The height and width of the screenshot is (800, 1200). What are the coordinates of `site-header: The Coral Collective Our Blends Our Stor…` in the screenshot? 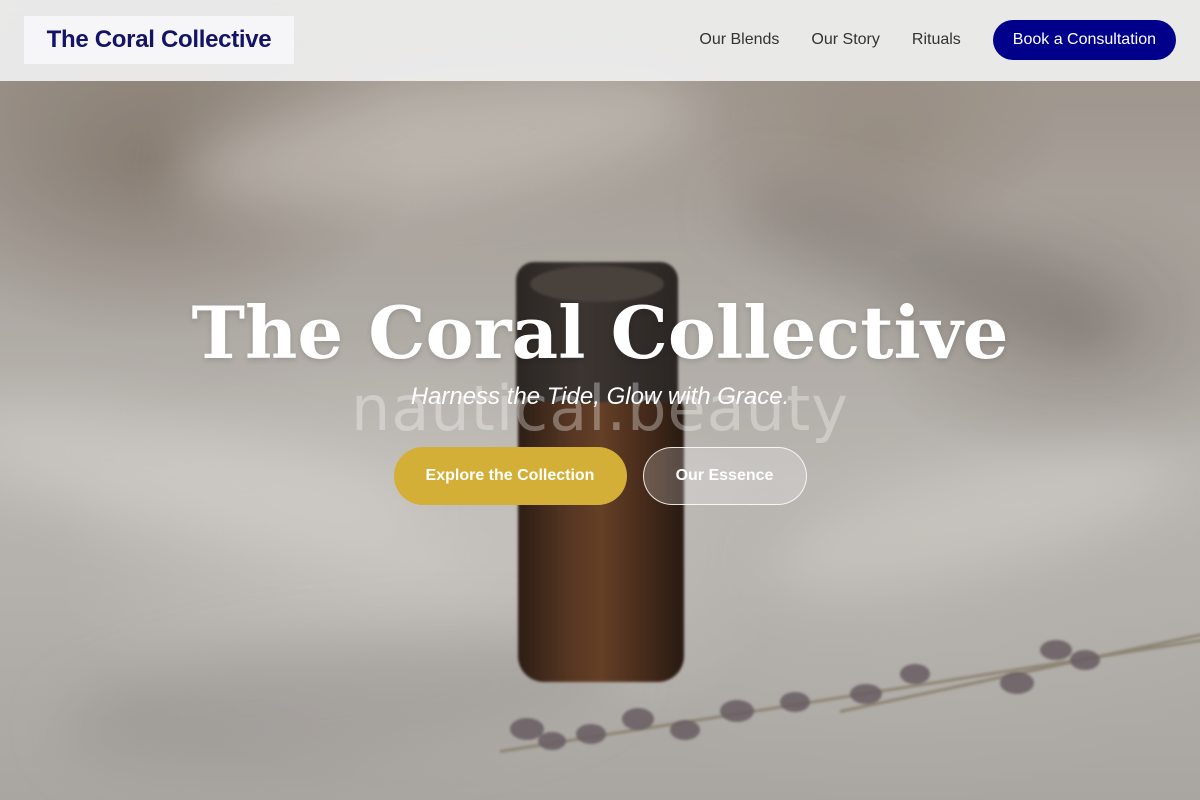 It's located at (600, 40).